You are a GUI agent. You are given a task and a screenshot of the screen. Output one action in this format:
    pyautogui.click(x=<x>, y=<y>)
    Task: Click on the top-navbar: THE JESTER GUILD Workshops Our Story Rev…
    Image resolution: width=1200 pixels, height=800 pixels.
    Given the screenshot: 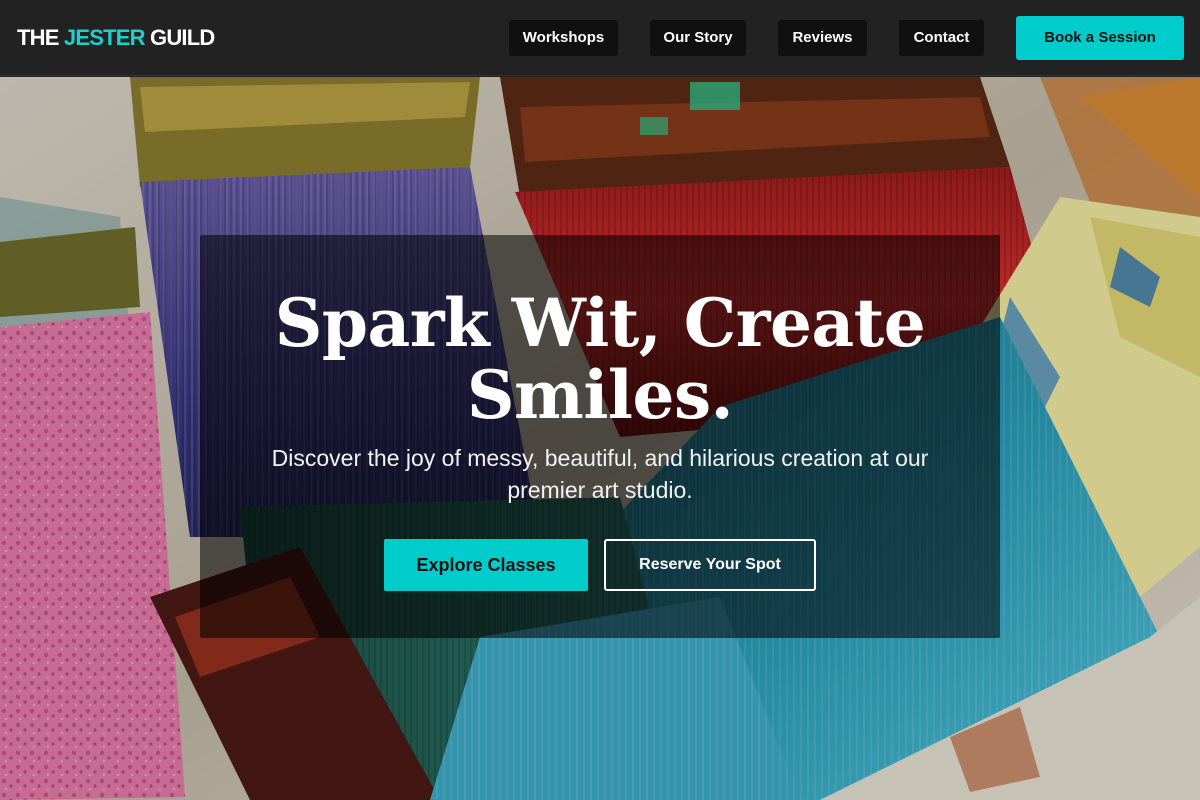 What is the action you would take?
    pyautogui.click(x=600, y=38)
    